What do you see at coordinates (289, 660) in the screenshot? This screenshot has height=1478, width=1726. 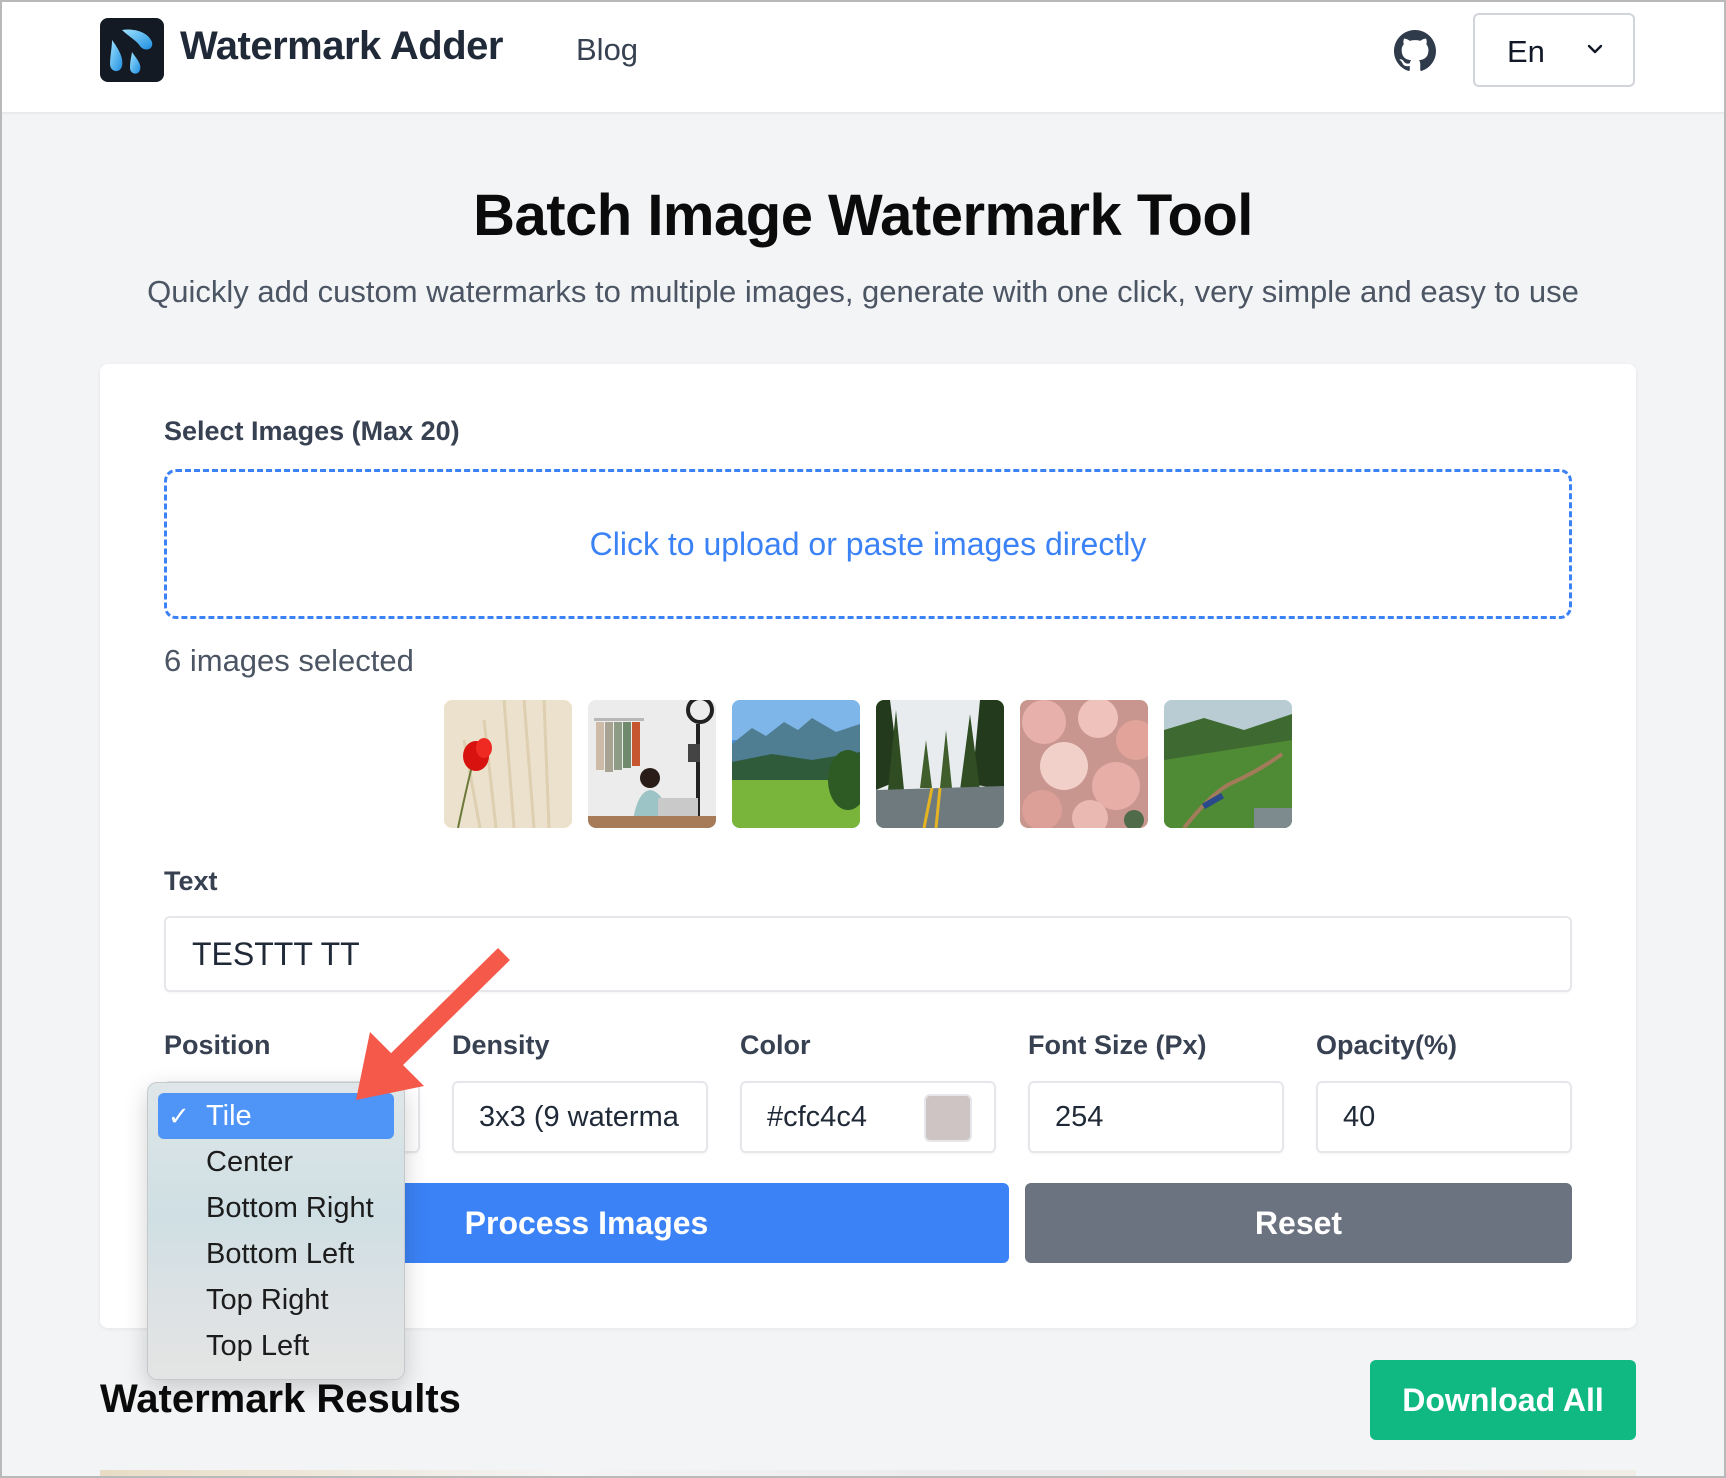 I see `selected-count: 6 images selected` at bounding box center [289, 660].